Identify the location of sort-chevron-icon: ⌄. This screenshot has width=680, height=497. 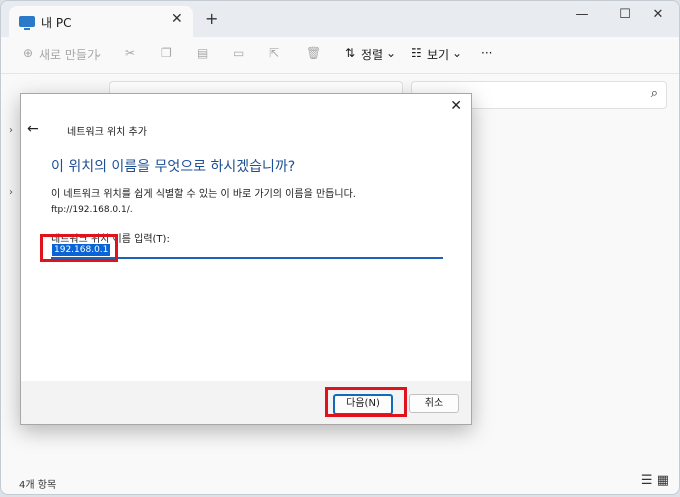
(391, 53).